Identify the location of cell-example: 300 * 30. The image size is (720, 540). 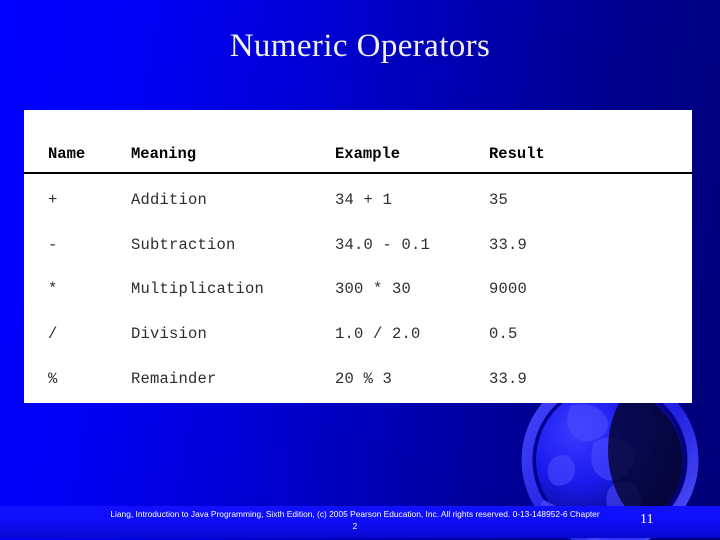
(373, 289).